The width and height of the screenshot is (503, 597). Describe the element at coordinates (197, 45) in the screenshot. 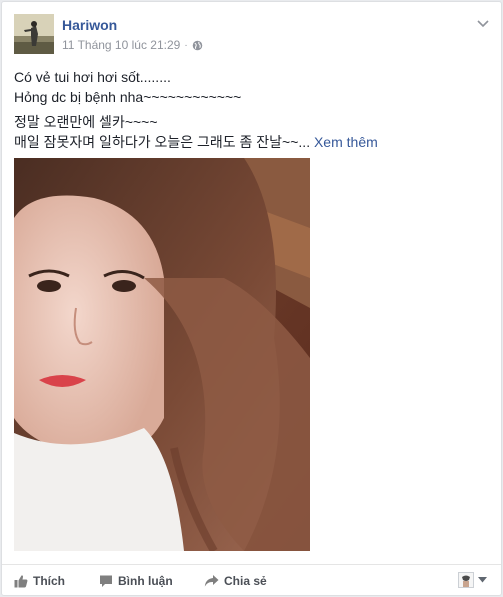

I see `globe-icon` at that location.